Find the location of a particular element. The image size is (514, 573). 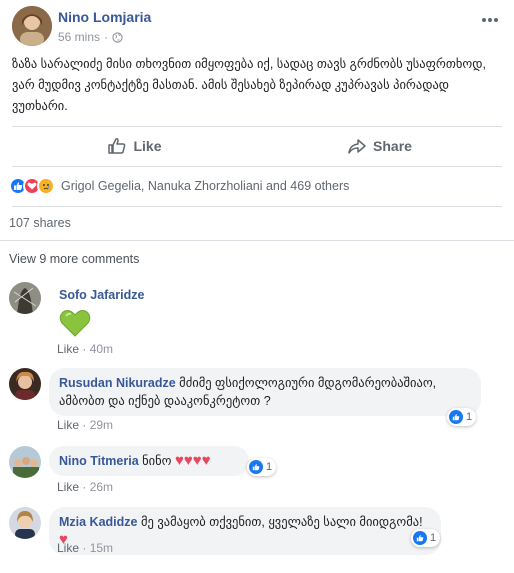

action-bar: Like Share is located at coordinates (257, 146).